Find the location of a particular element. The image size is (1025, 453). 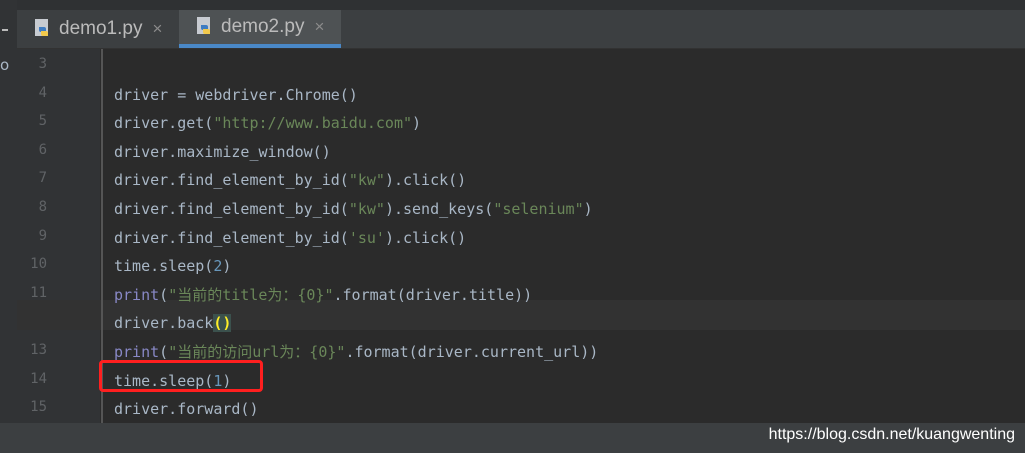

tab-demo1: demo1.py × is located at coordinates (98, 29).